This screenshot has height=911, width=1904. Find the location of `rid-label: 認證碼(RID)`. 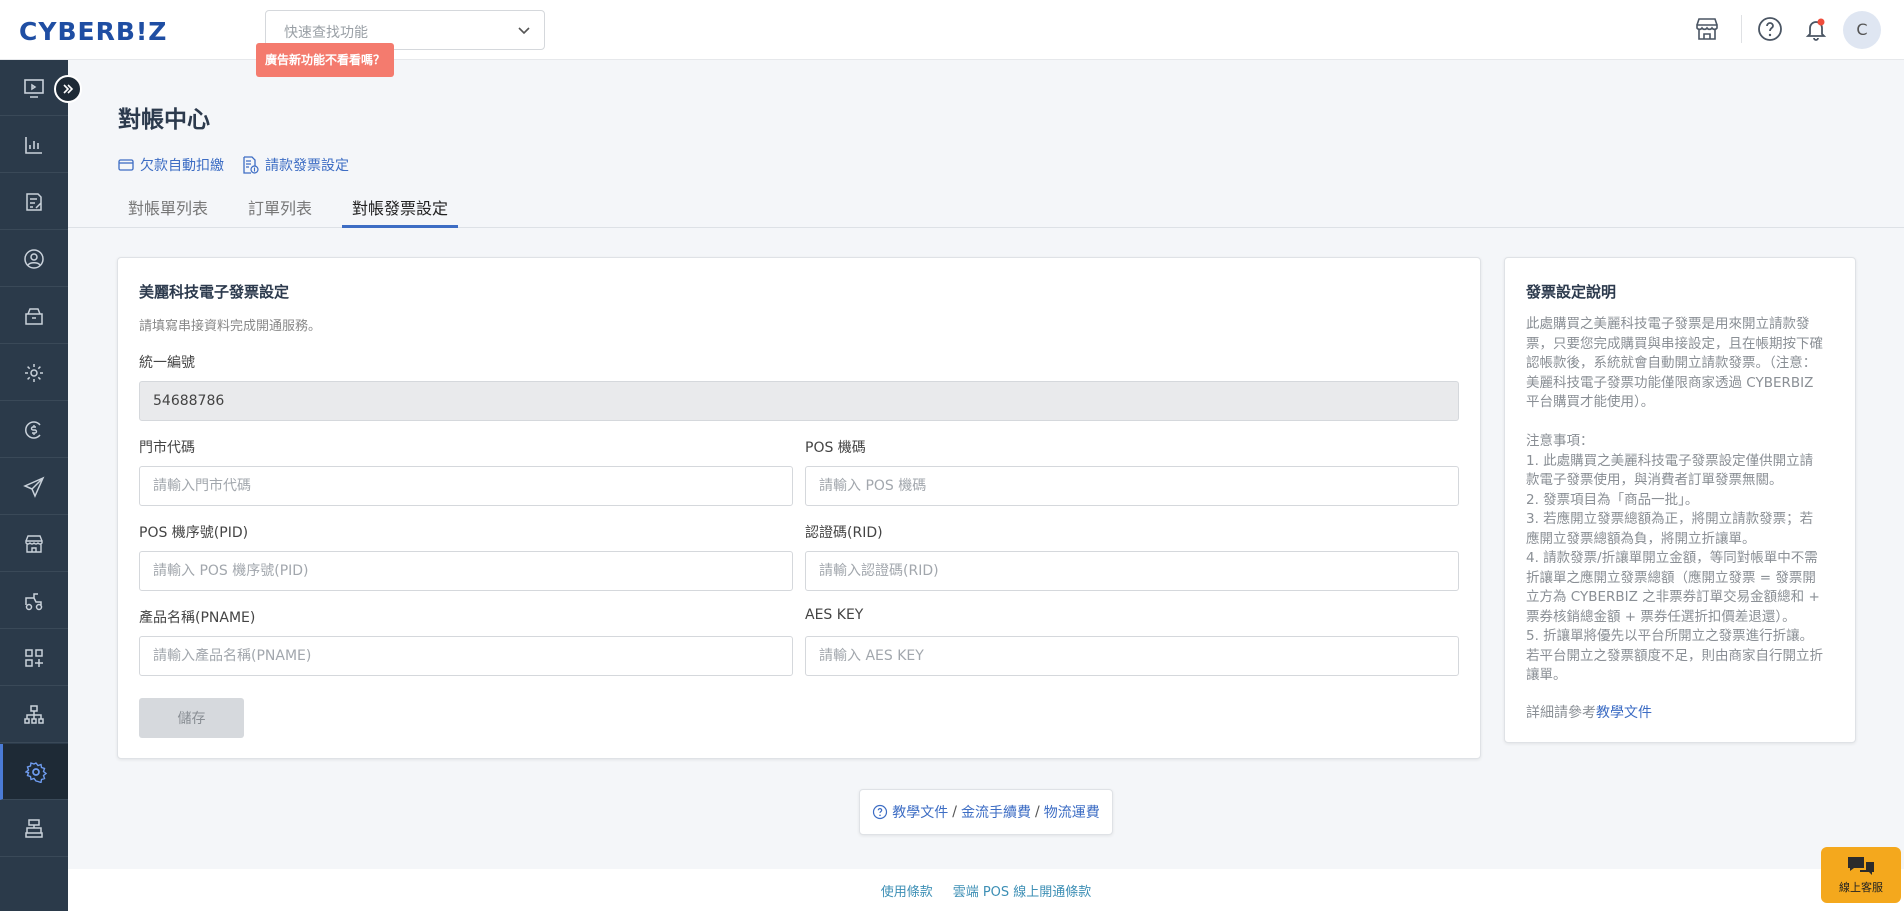

rid-label: 認證碼(RID) is located at coordinates (844, 533).